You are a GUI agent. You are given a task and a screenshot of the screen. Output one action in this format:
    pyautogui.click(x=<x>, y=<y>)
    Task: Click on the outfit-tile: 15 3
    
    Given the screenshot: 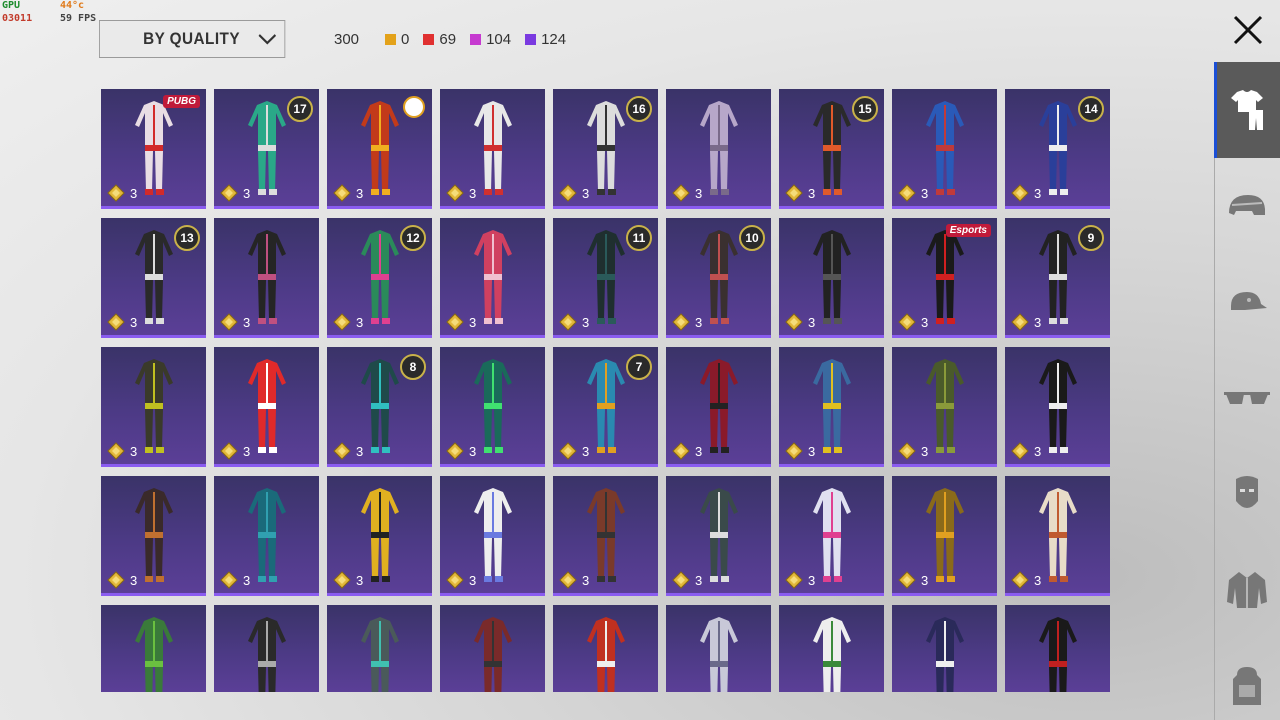 What is the action you would take?
    pyautogui.click(x=831, y=149)
    